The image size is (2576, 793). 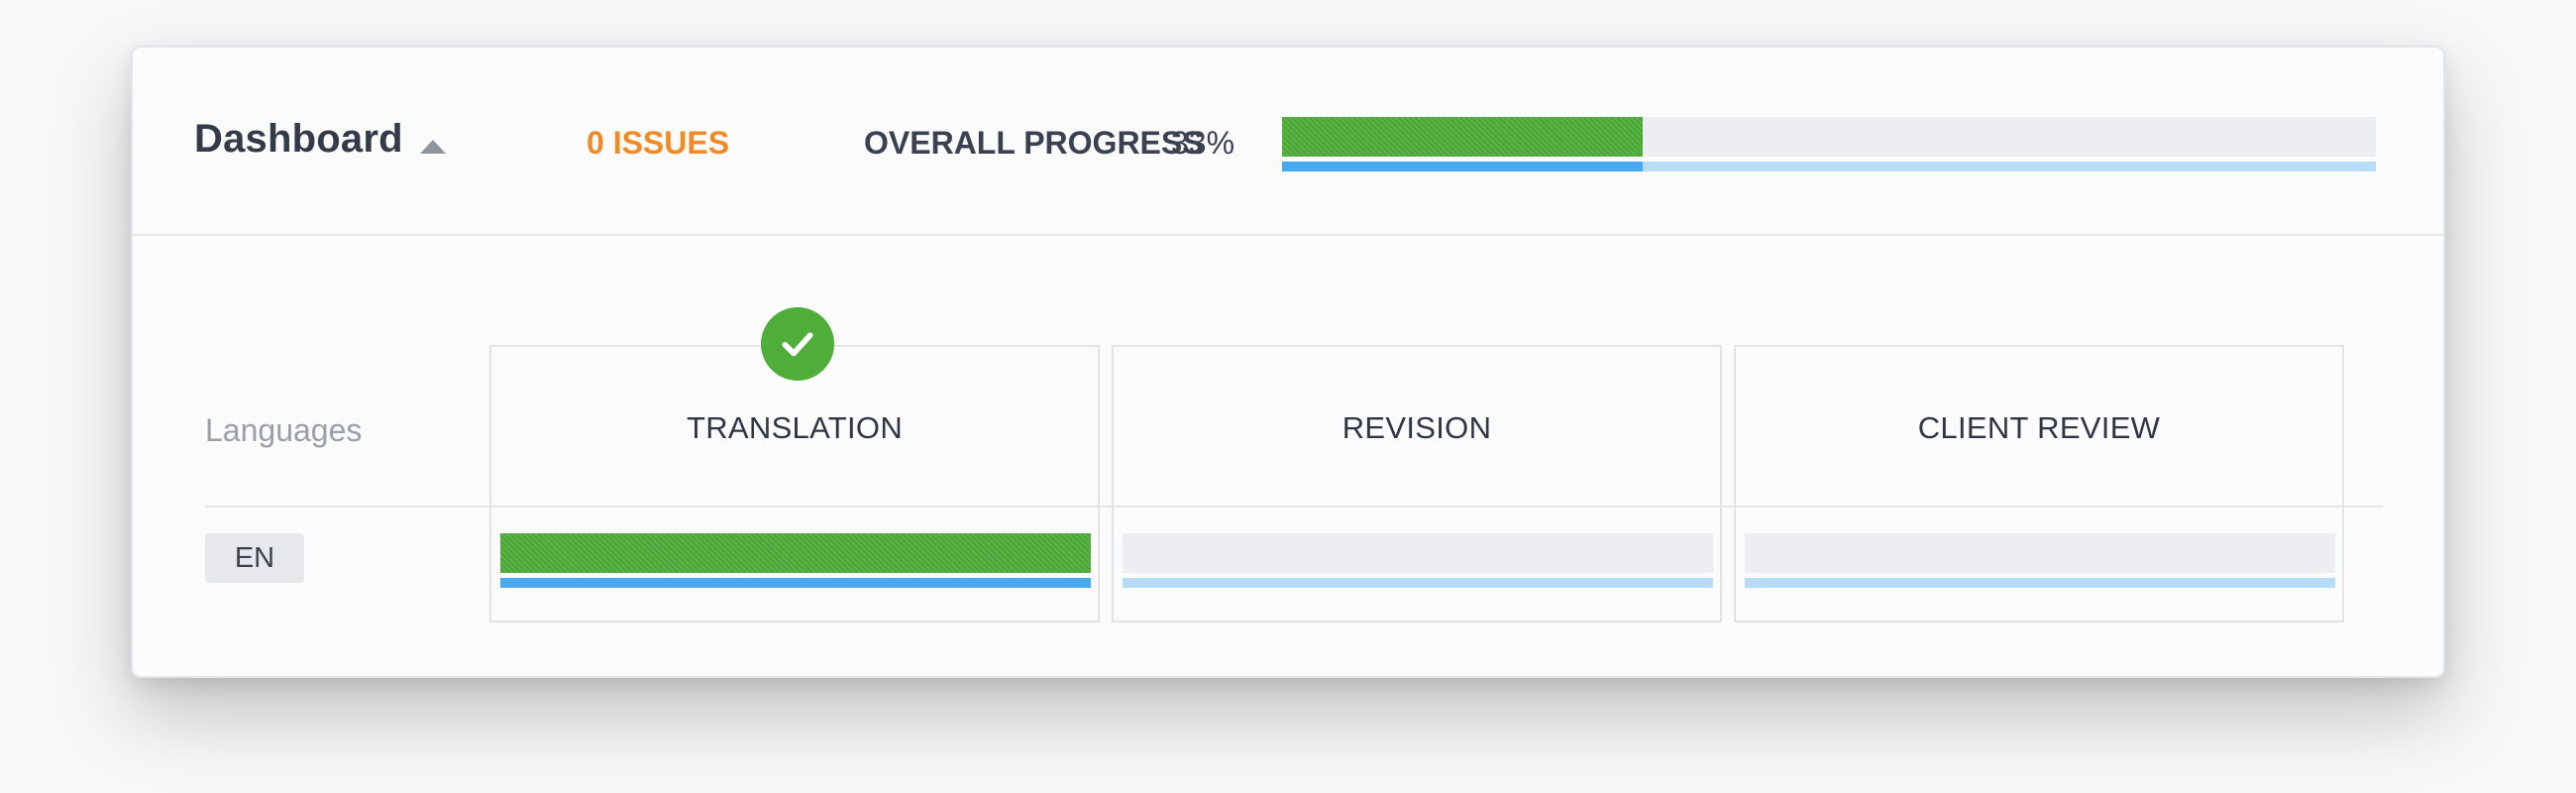 What do you see at coordinates (1829, 144) in the screenshot?
I see `overall-progress-bar` at bounding box center [1829, 144].